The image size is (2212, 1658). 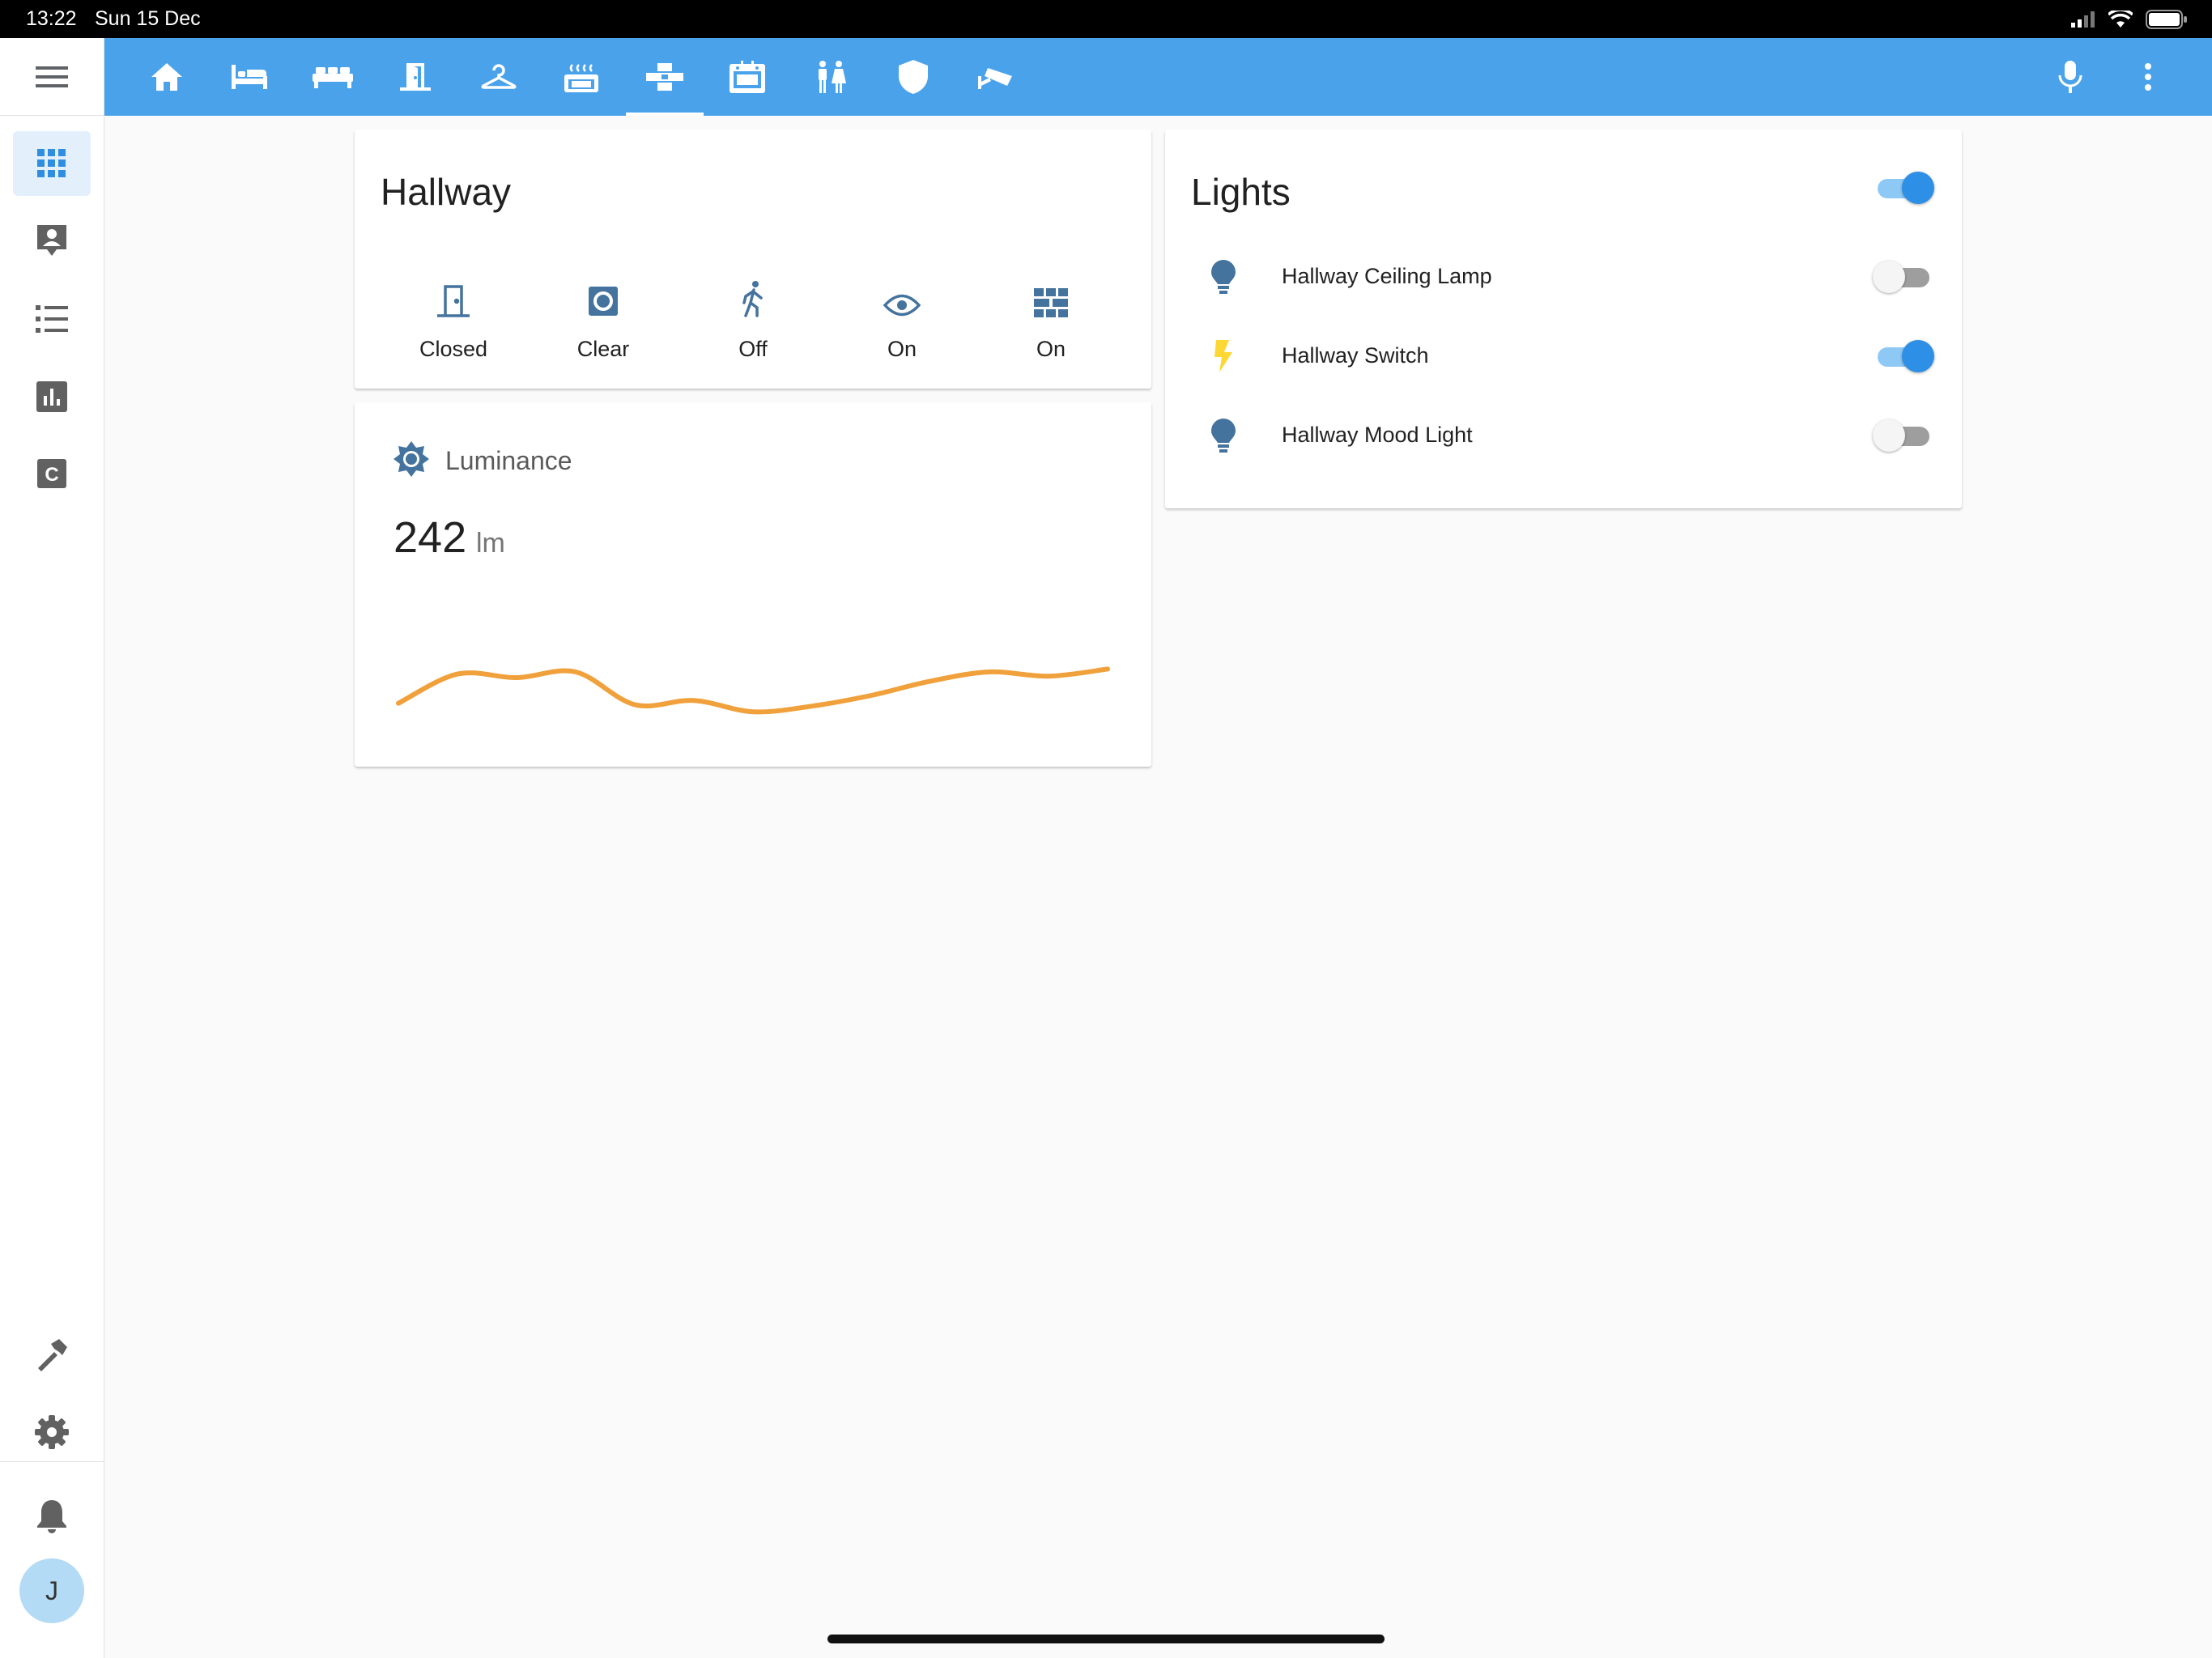 I want to click on tab-kitchen, so click(x=581, y=77).